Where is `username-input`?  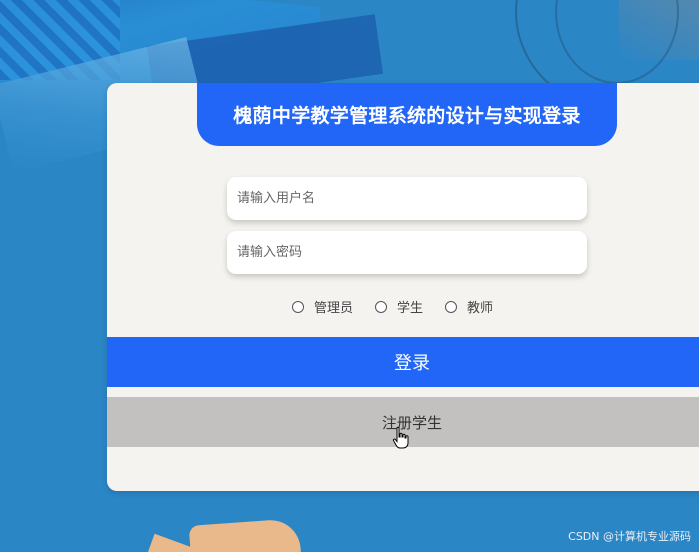 username-input is located at coordinates (407, 198).